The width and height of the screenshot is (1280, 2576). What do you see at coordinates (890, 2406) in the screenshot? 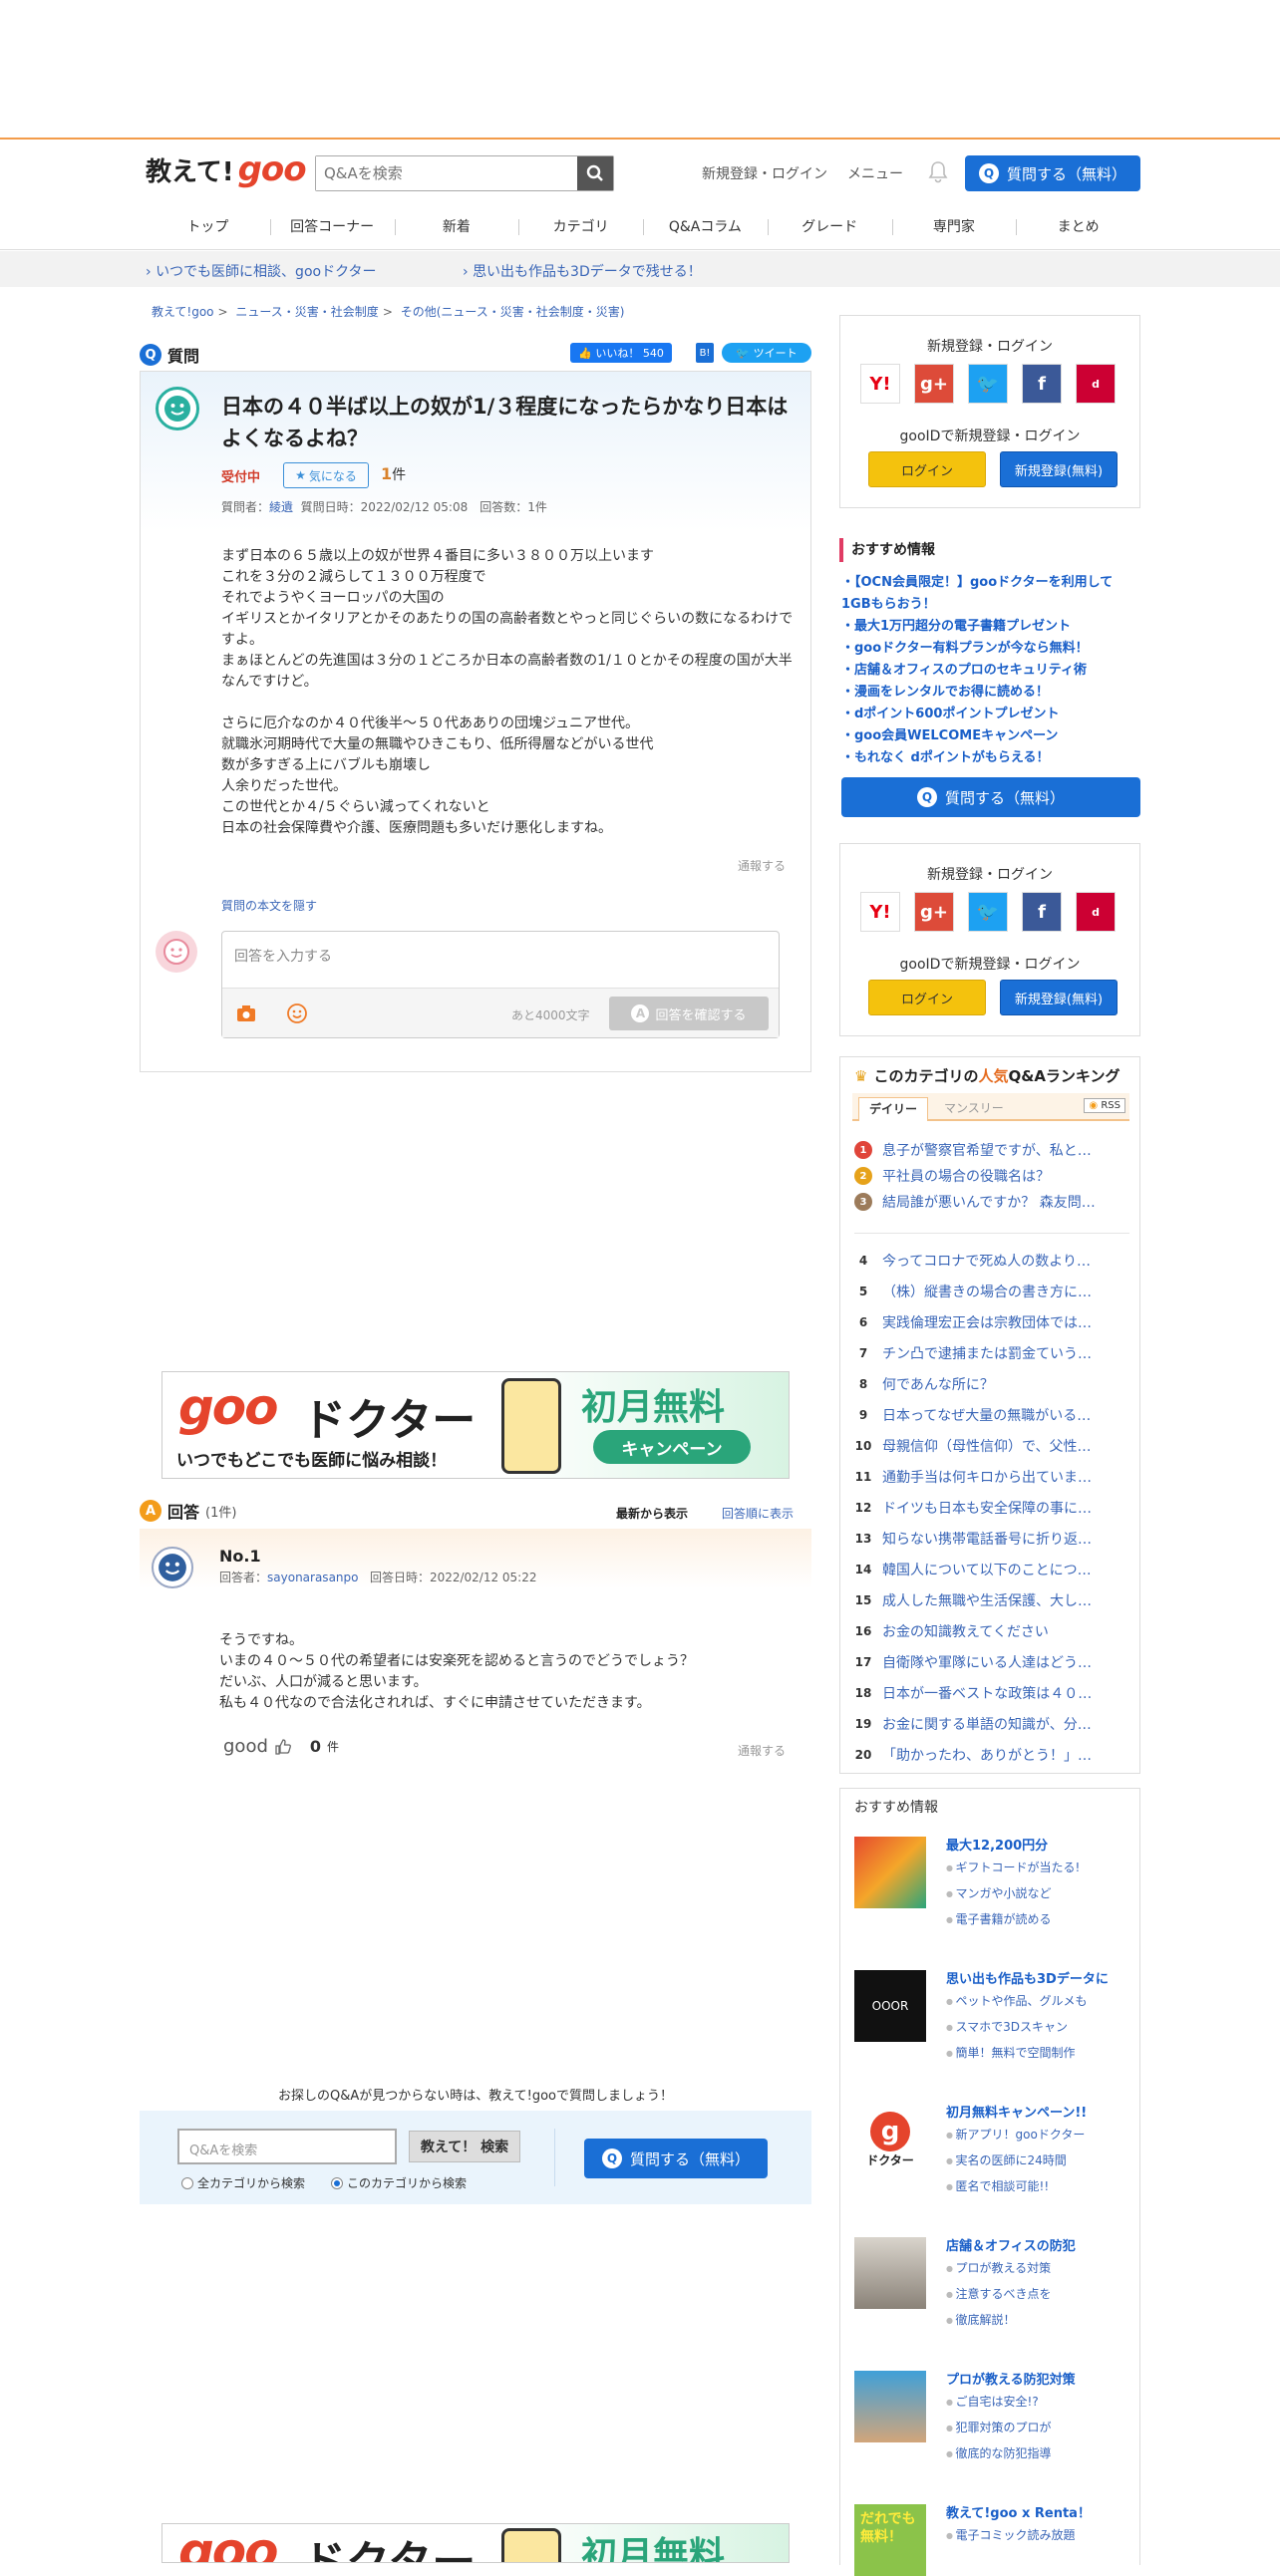
I see `person-thumbnail` at bounding box center [890, 2406].